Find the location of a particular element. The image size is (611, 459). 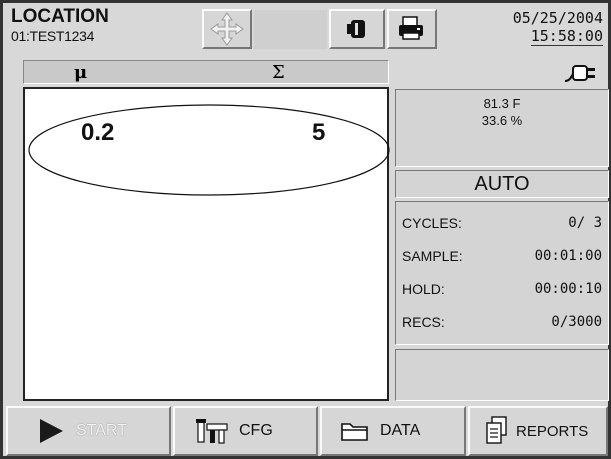

bottom-toolbar: START CFG DATA REPORTS is located at coordinates (307, 431).